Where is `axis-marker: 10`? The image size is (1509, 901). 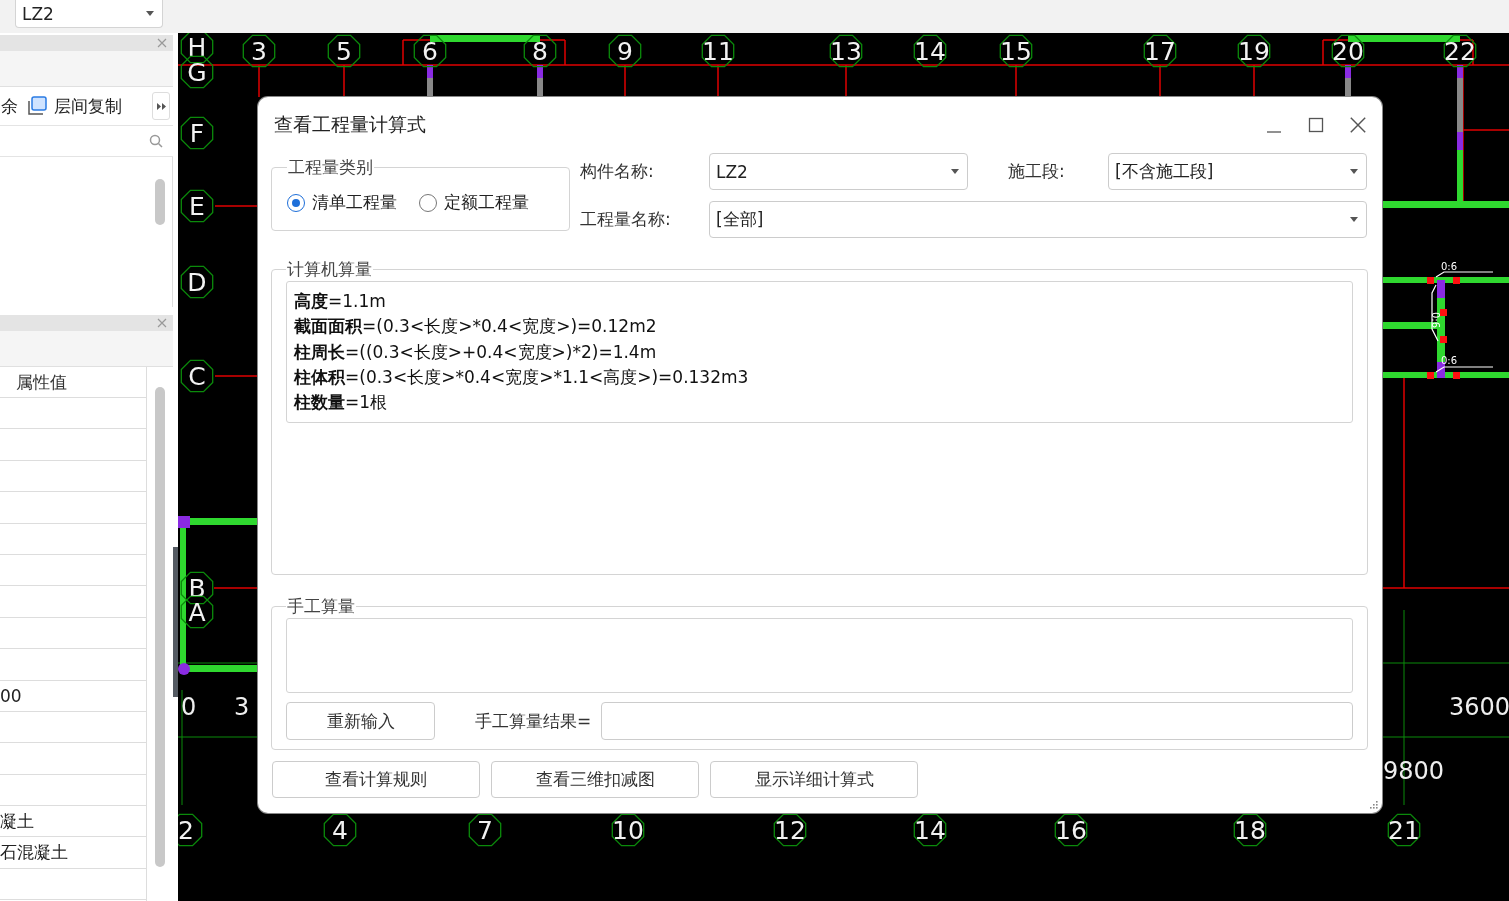 axis-marker: 10 is located at coordinates (628, 830).